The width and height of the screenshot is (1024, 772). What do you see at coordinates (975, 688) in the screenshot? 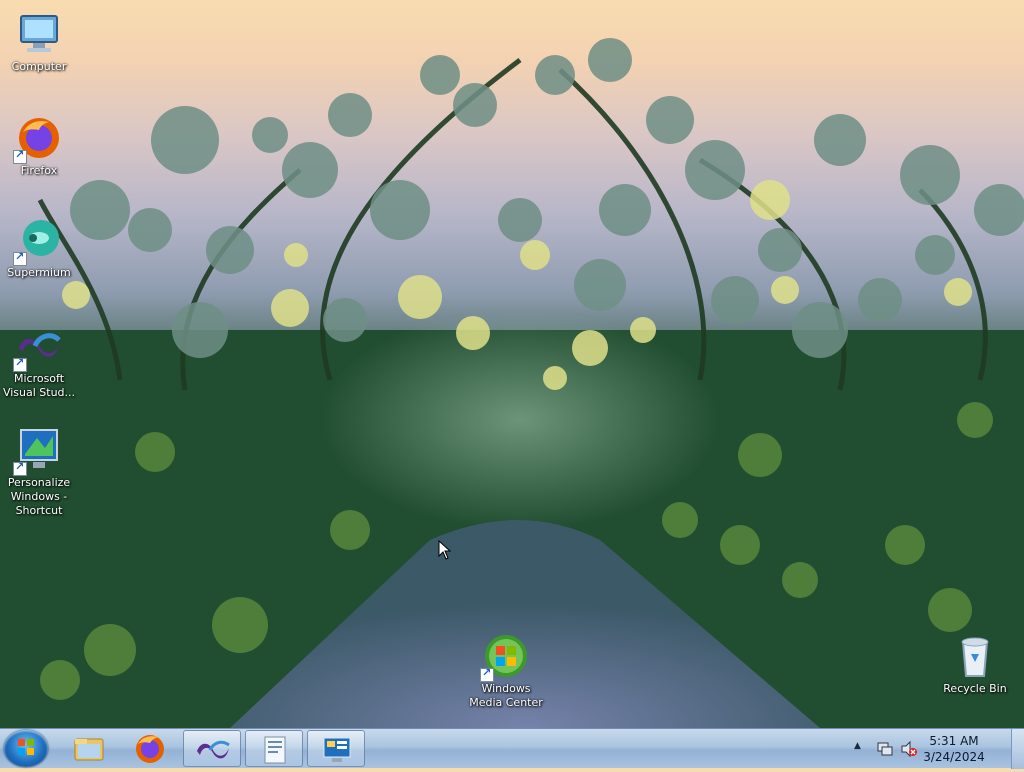
I see `desktop-icon-label: Recycle Bin` at bounding box center [975, 688].